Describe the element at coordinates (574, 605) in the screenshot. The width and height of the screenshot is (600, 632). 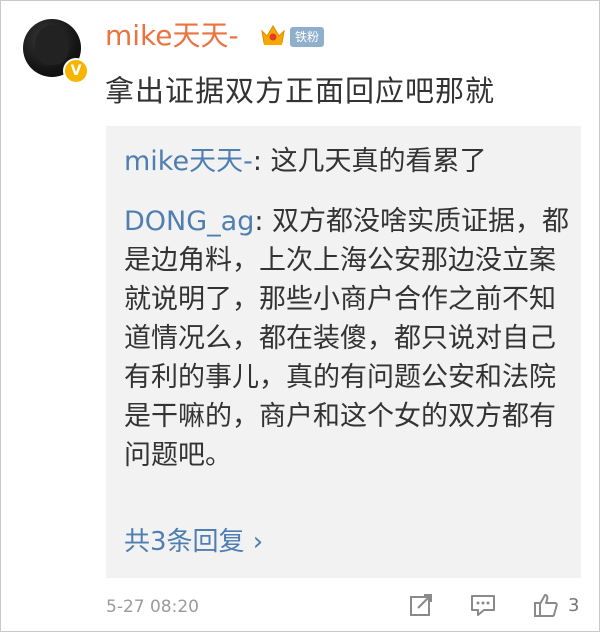
I see `like-count: 3` at that location.